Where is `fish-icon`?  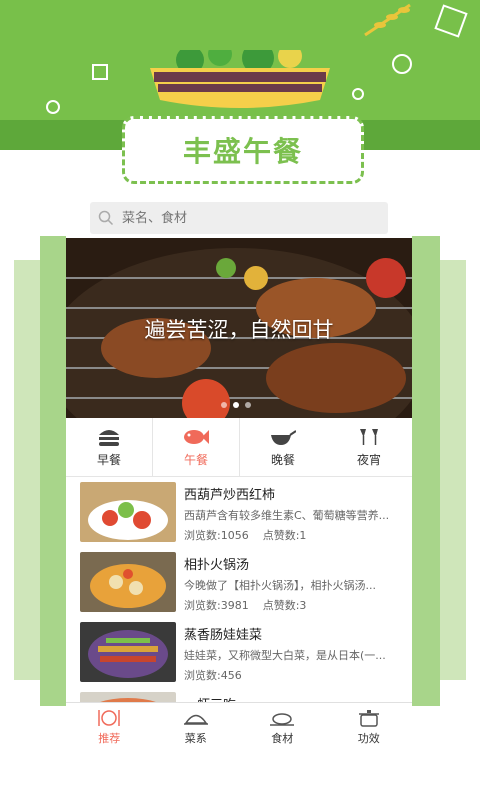 fish-icon is located at coordinates (196, 436).